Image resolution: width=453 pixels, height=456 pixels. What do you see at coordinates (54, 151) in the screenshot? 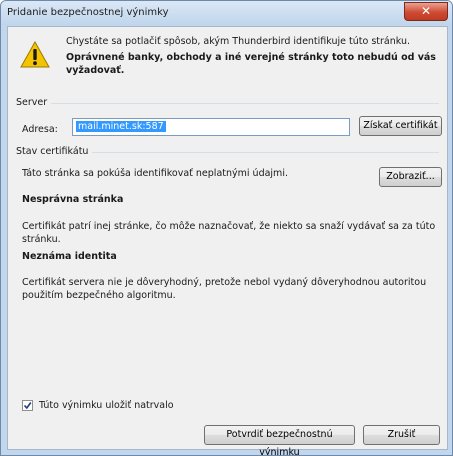
I see `cert-status-group-label: Stav certifikátu` at bounding box center [54, 151].